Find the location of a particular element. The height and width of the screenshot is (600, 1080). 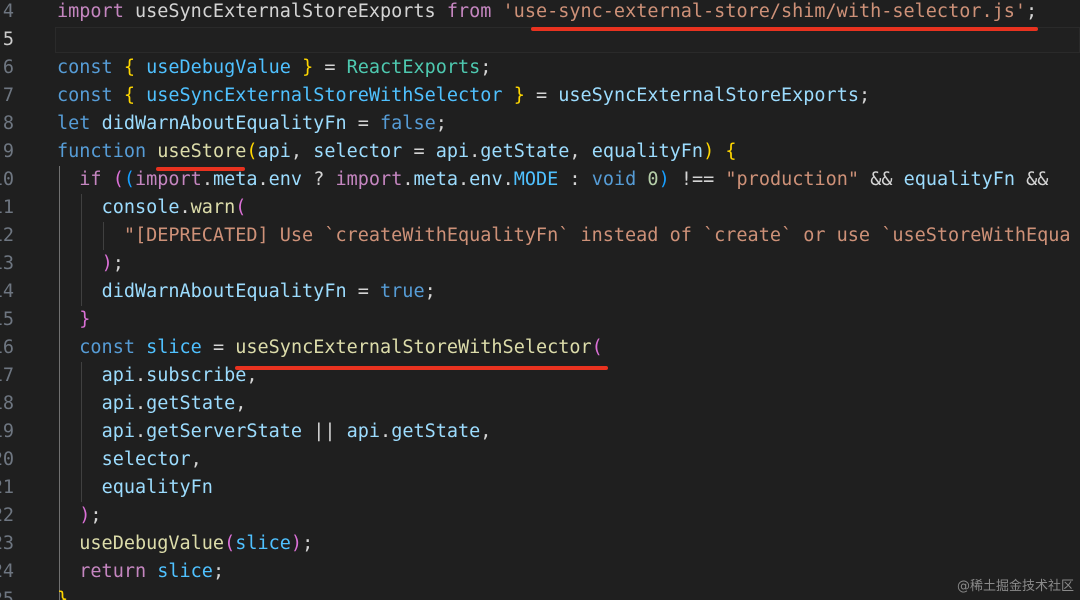

line-number: 20 is located at coordinates (7, 459).